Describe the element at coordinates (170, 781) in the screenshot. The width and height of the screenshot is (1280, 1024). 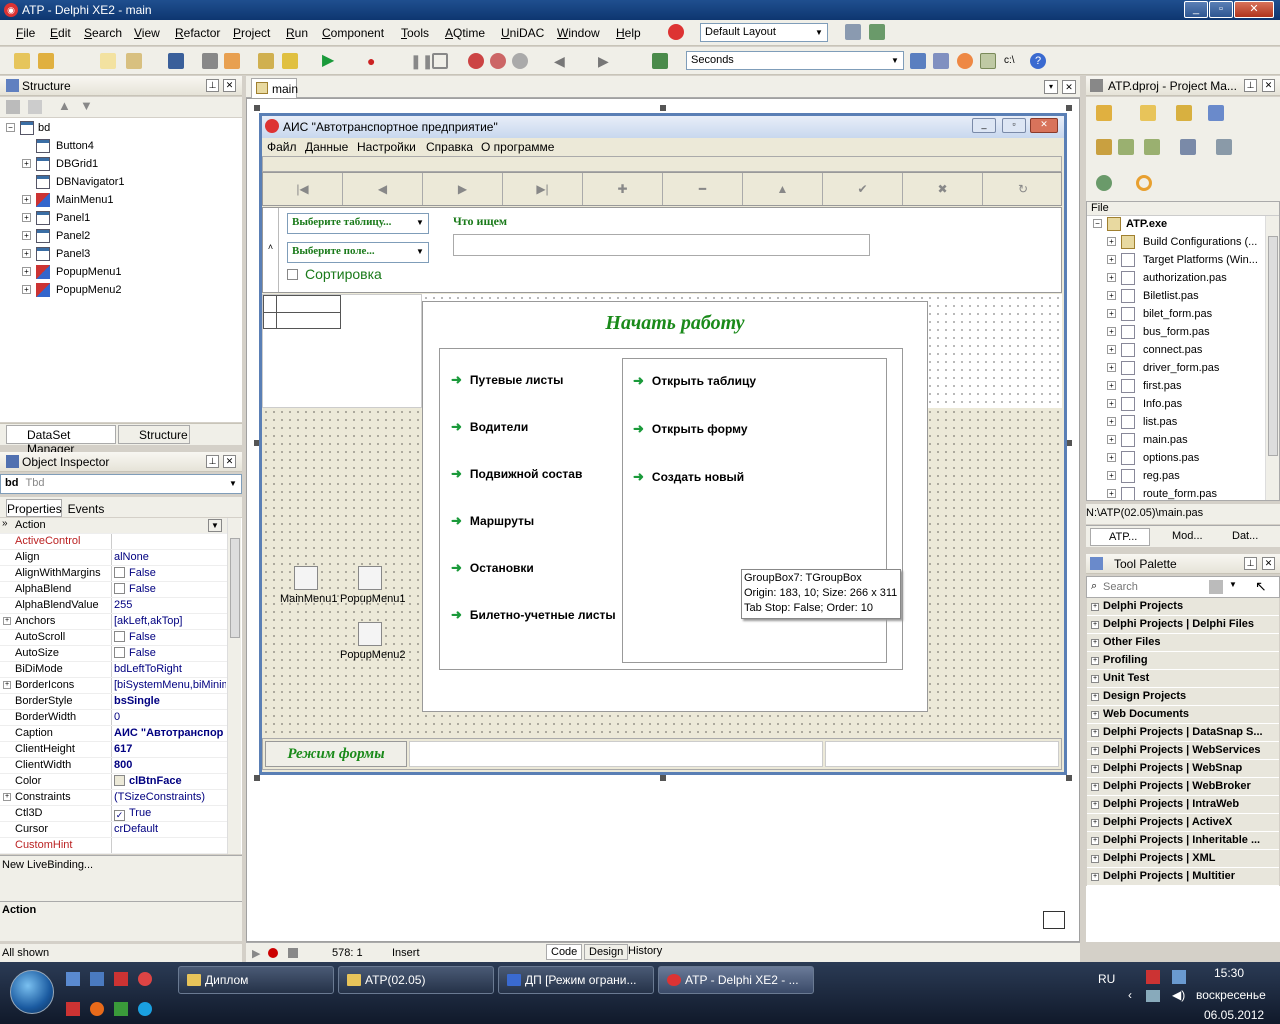
I see `property-value: clBtnFace` at that location.